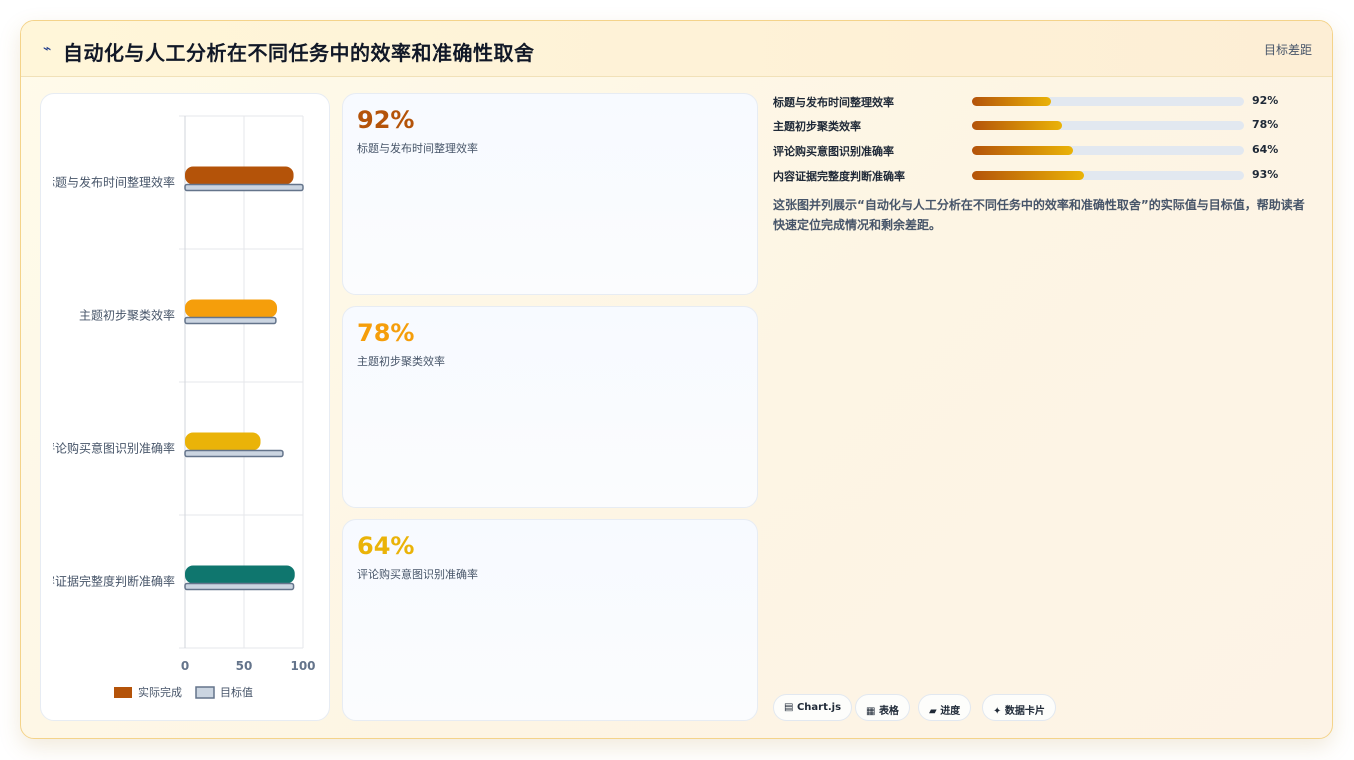 The width and height of the screenshot is (1354, 760). I want to click on chip-label: 数据卡片, so click(1024, 711).